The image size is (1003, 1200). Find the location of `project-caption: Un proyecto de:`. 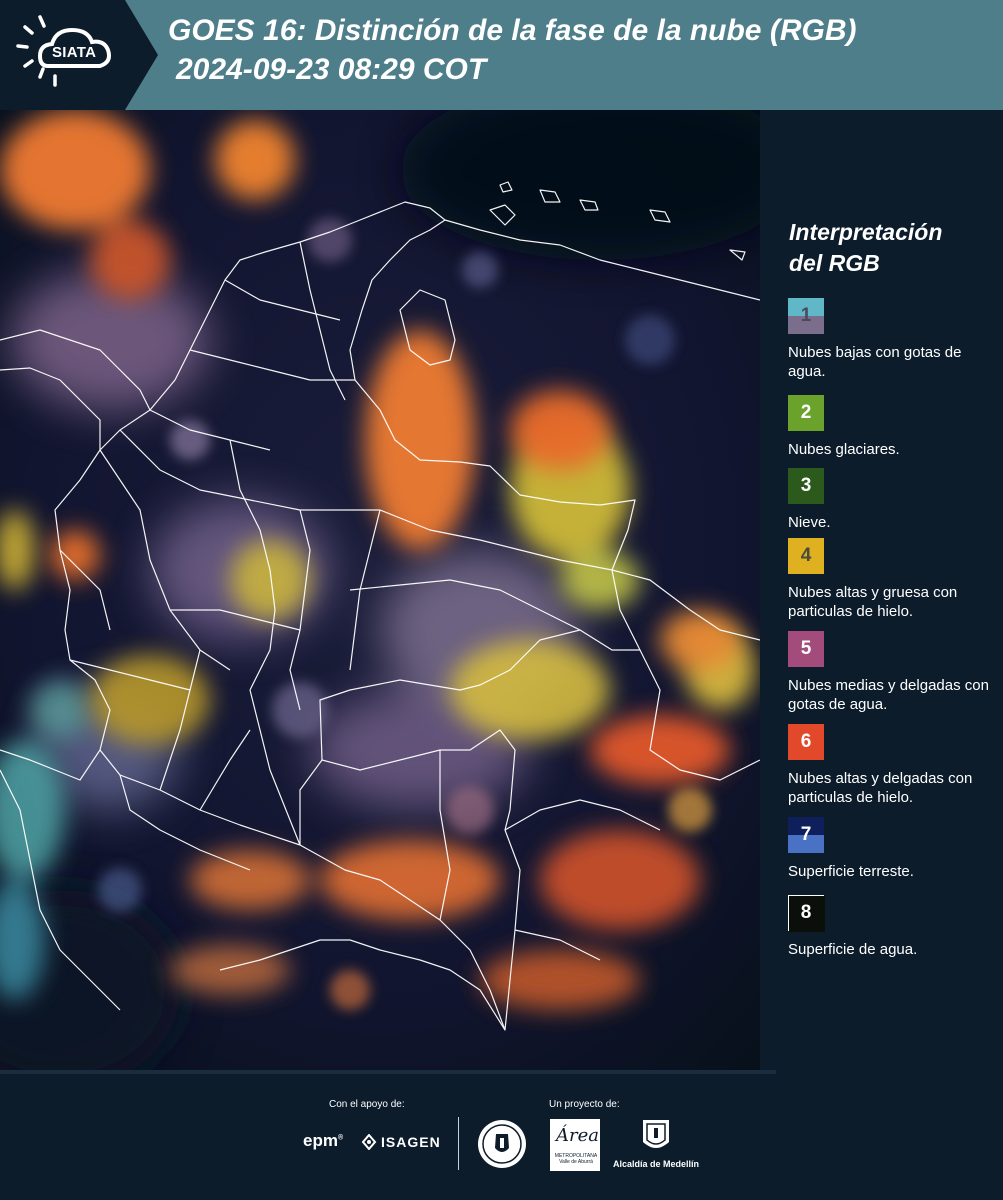

project-caption: Un proyecto de: is located at coordinates (584, 1104).